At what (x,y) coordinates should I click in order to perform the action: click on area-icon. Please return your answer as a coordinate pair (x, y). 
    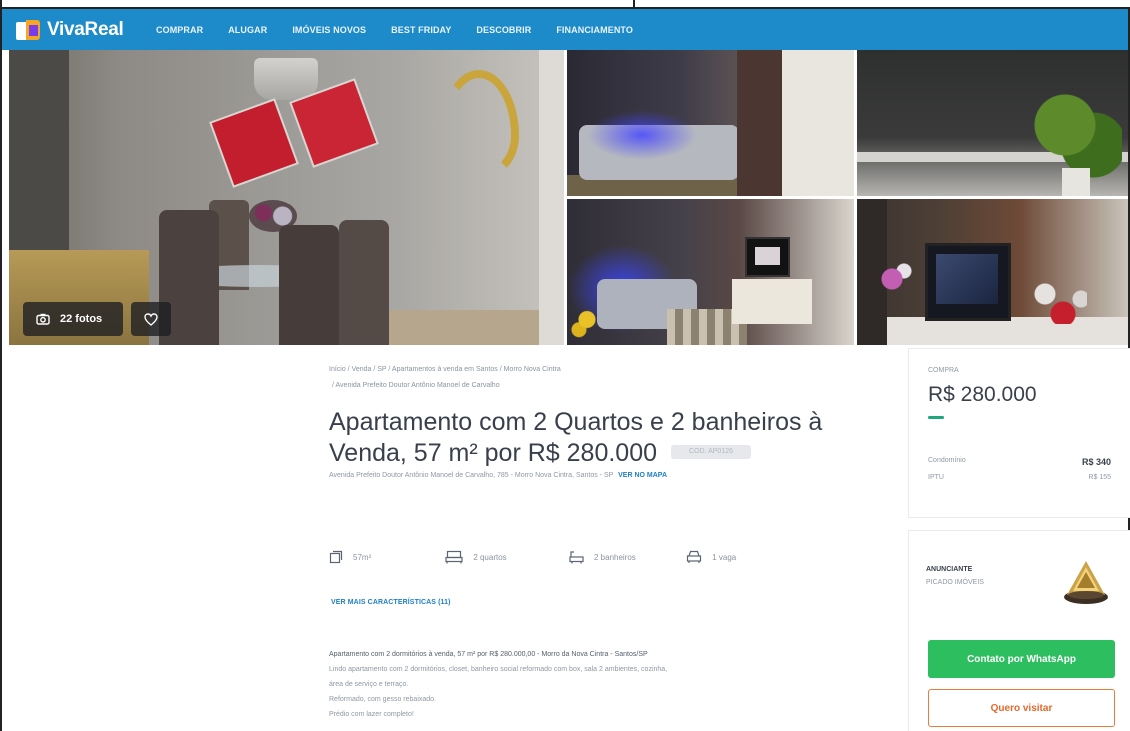
    Looking at the image, I should click on (336, 557).